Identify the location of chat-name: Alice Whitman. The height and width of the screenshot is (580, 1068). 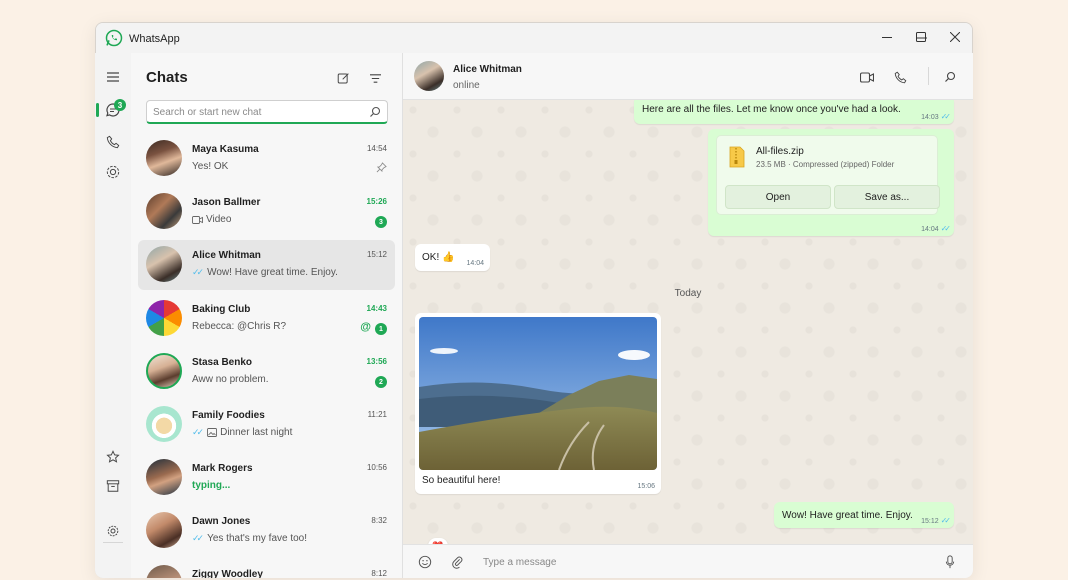
(226, 255).